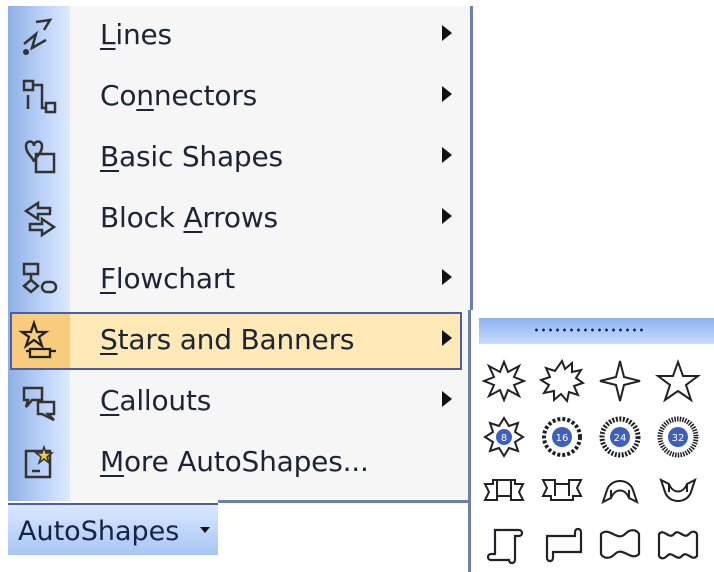 Image resolution: width=714 pixels, height=572 pixels. What do you see at coordinates (40, 278) in the screenshot?
I see `flowchart-icon` at bounding box center [40, 278].